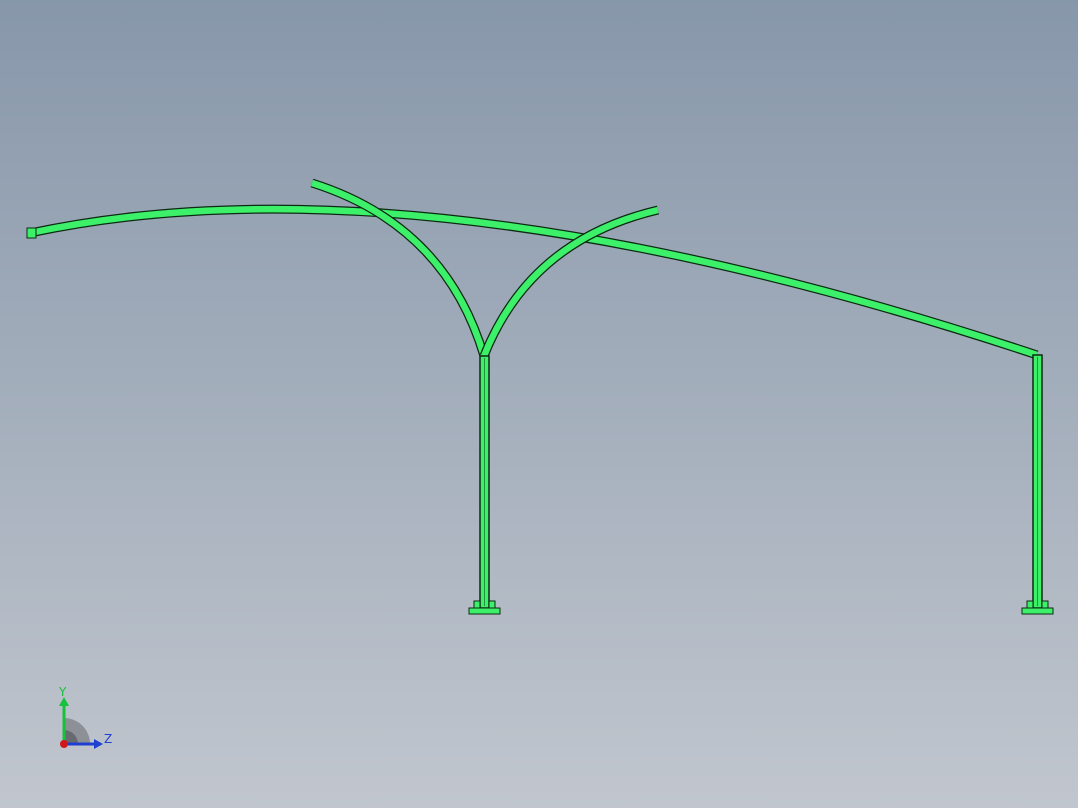 Image resolution: width=1078 pixels, height=808 pixels. Describe the element at coordinates (85, 717) in the screenshot. I see `coordinate-triad-icon: Y Z` at that location.